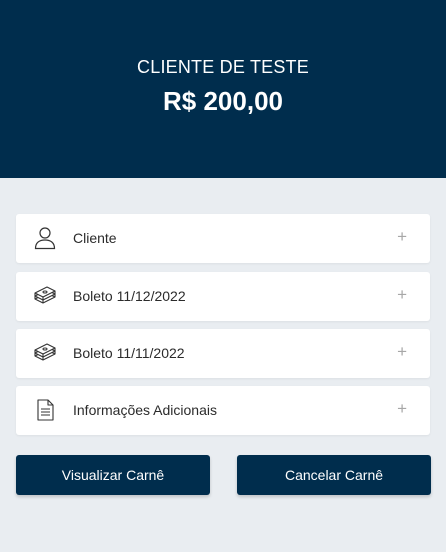 This screenshot has width=446, height=552. Describe the element at coordinates (223, 67) in the screenshot. I see `client-name: CLIENTE DE TESTE` at that location.